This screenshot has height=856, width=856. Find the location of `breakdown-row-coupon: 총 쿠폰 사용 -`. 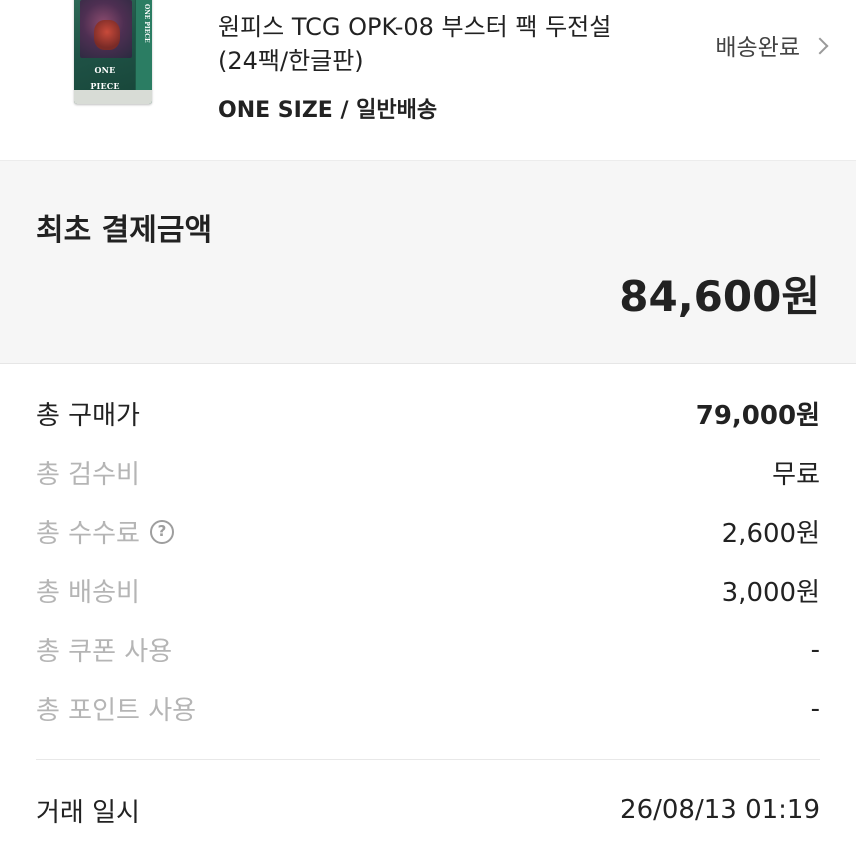

breakdown-row-coupon: 총 쿠폰 사용 - is located at coordinates (428, 649).